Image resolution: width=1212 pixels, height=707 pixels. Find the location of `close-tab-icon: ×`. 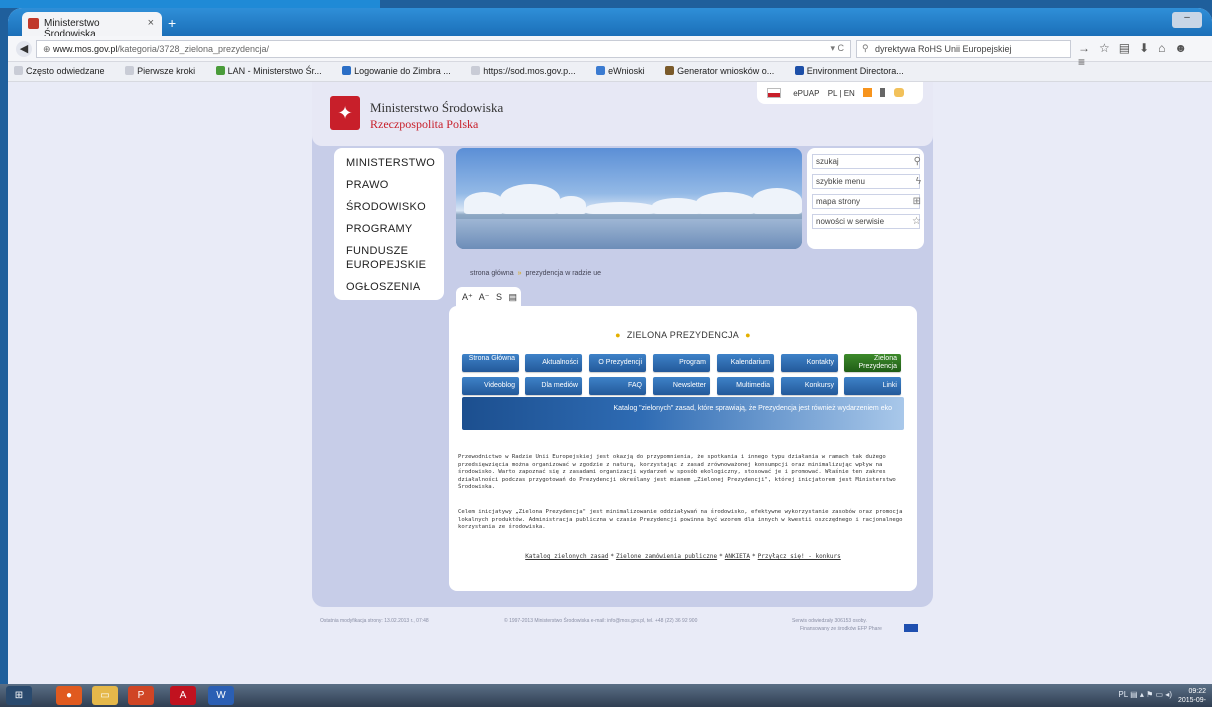

close-tab-icon: × is located at coordinates (151, 23).